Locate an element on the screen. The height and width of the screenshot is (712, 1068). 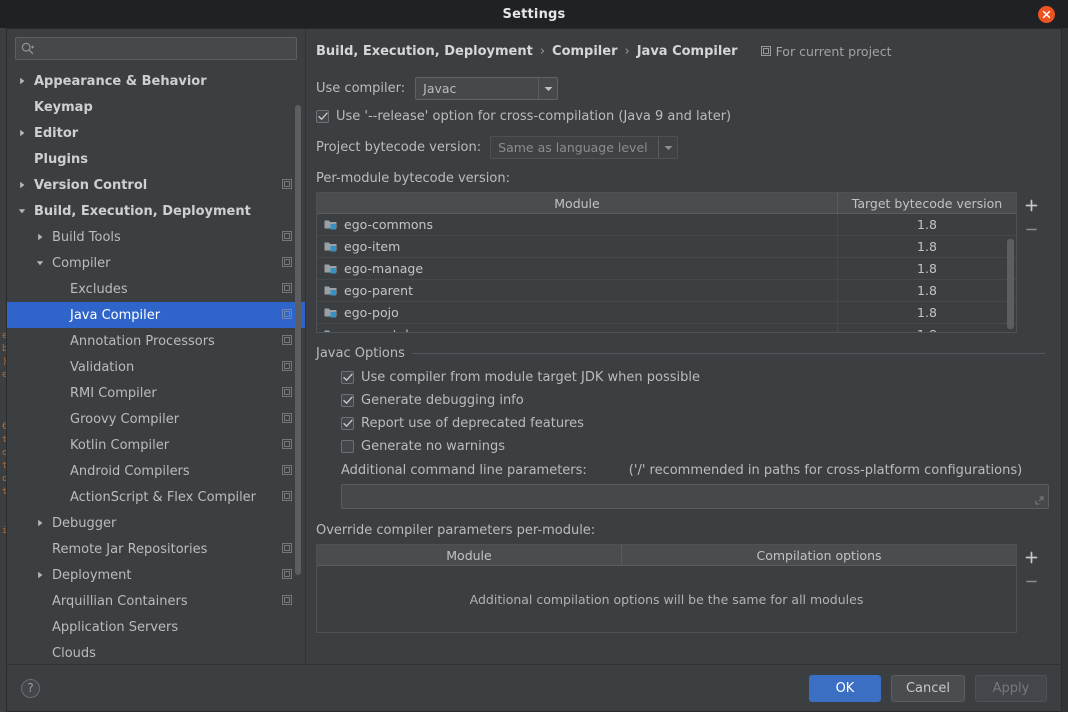
dialog-buttons: OK Cancel Apply is located at coordinates (927, 688).